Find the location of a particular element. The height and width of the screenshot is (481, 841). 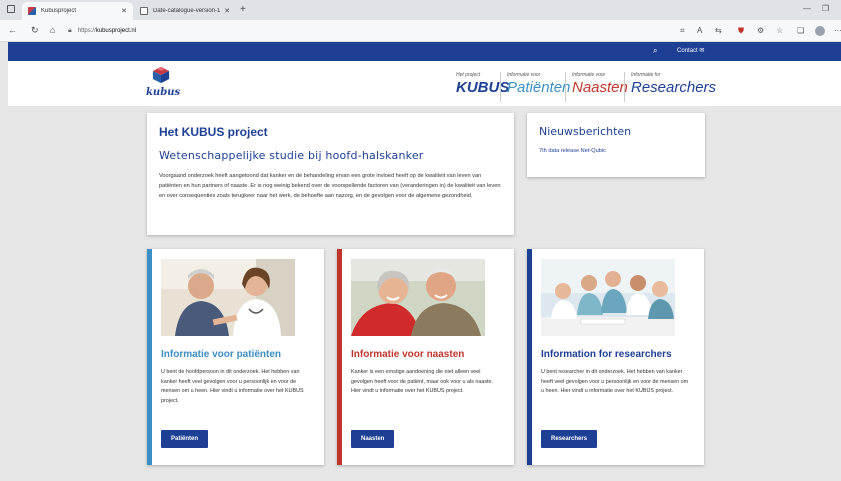

url-host: kubusproject.nl is located at coordinates (116, 31).